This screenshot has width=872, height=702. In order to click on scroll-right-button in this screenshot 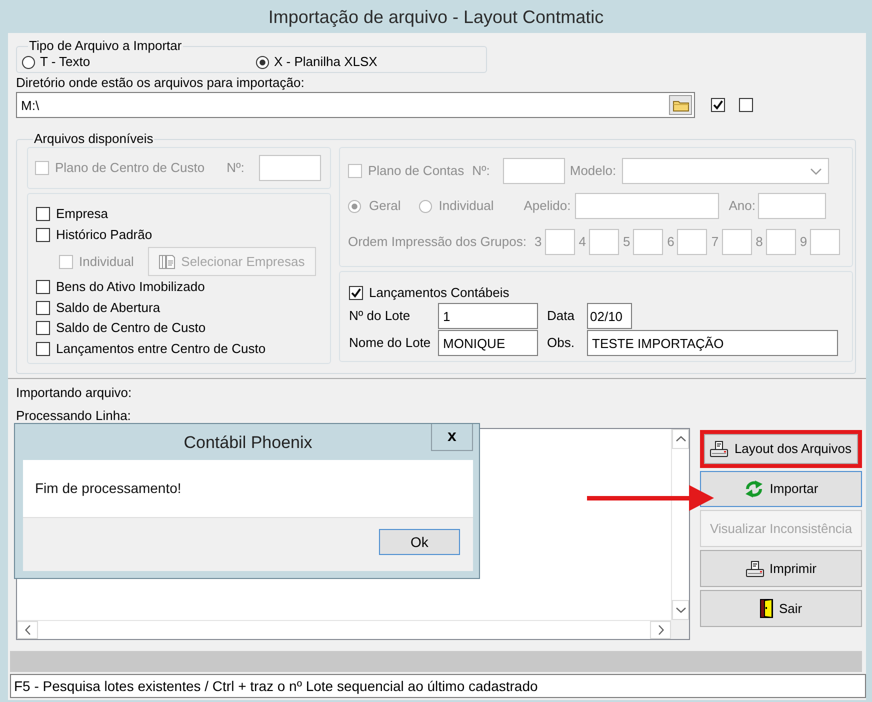, I will do `click(660, 630)`.